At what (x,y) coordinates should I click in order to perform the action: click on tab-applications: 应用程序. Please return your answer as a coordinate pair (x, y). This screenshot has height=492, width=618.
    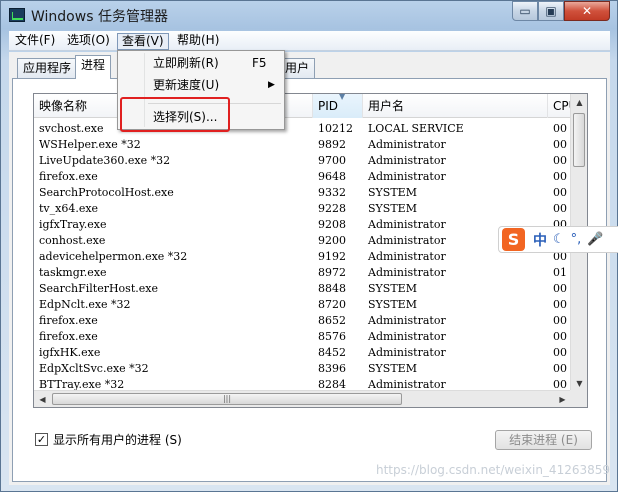
    Looking at the image, I should click on (47, 68).